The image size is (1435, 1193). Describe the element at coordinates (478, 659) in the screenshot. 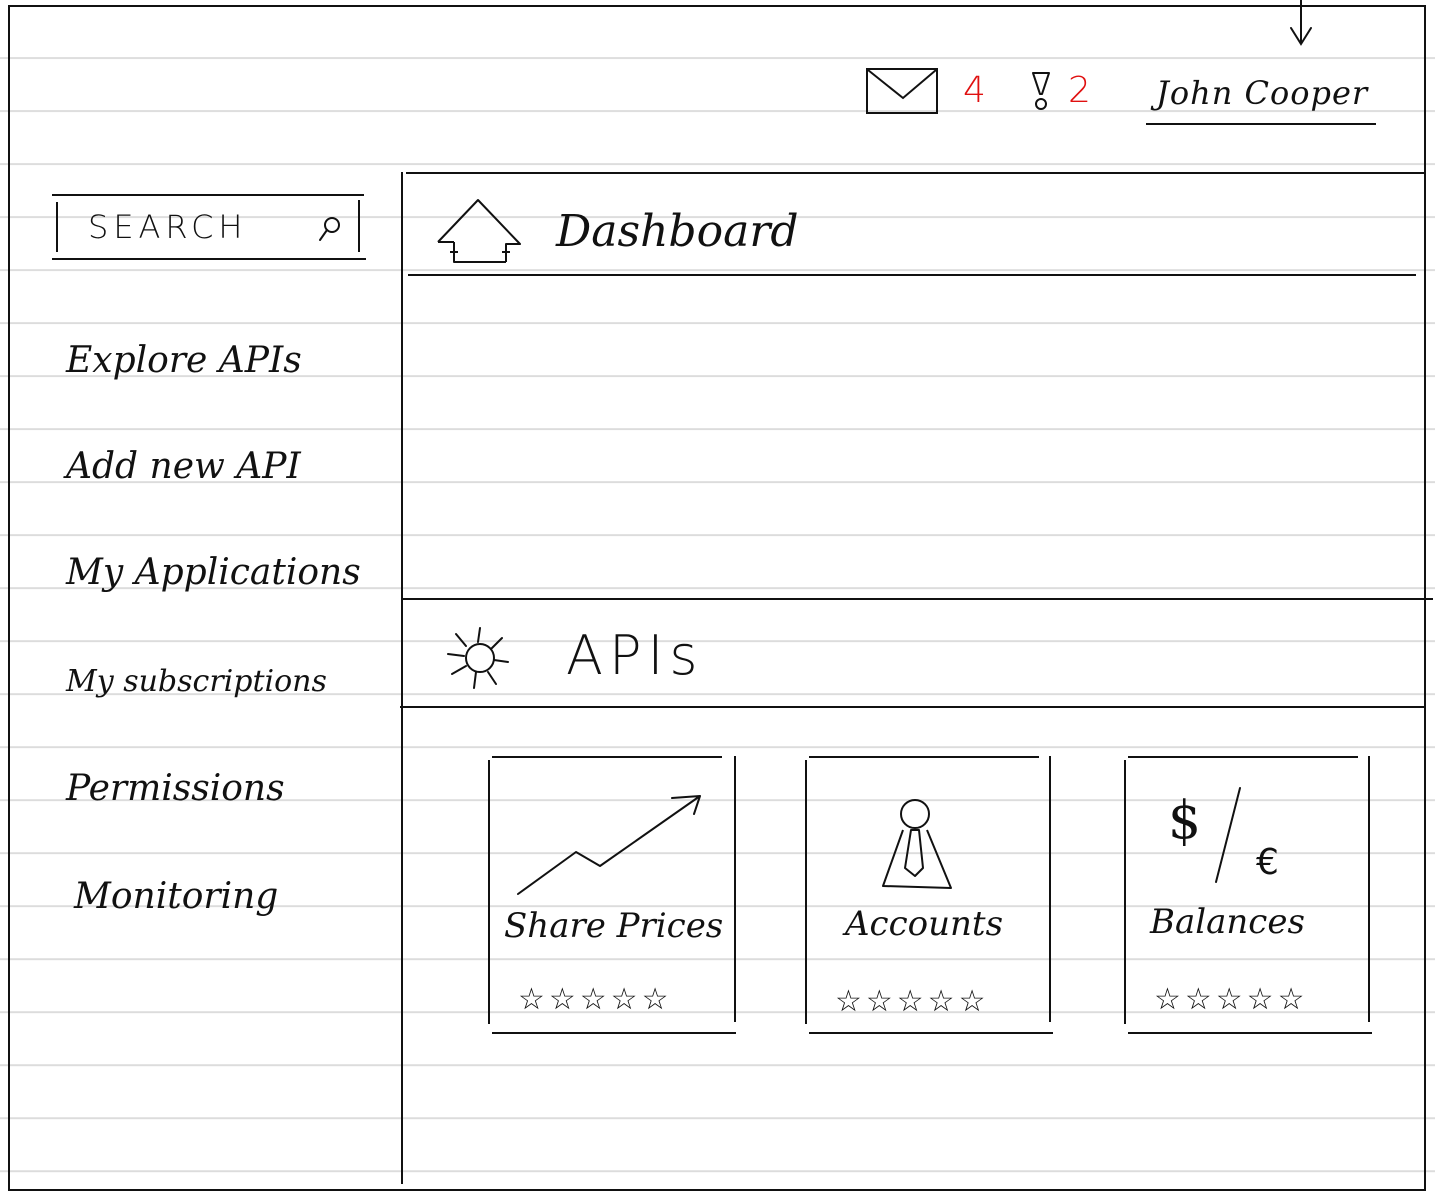

I see `apis-sun-icon` at that location.